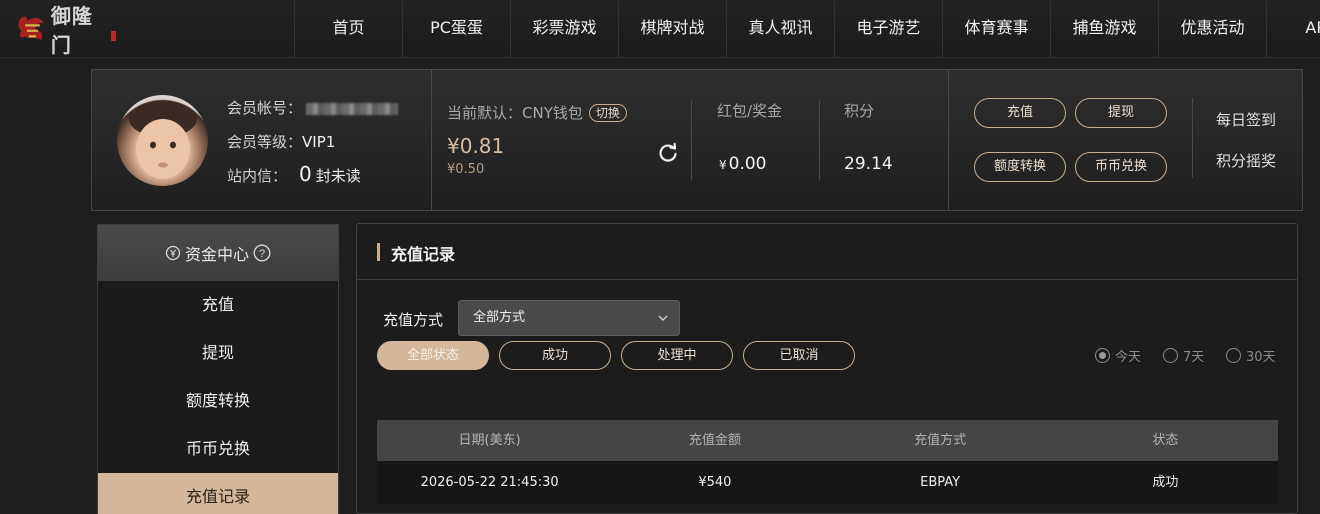 The height and width of the screenshot is (514, 1320). What do you see at coordinates (827, 252) in the screenshot?
I see `panel-header: 充值记录` at bounding box center [827, 252].